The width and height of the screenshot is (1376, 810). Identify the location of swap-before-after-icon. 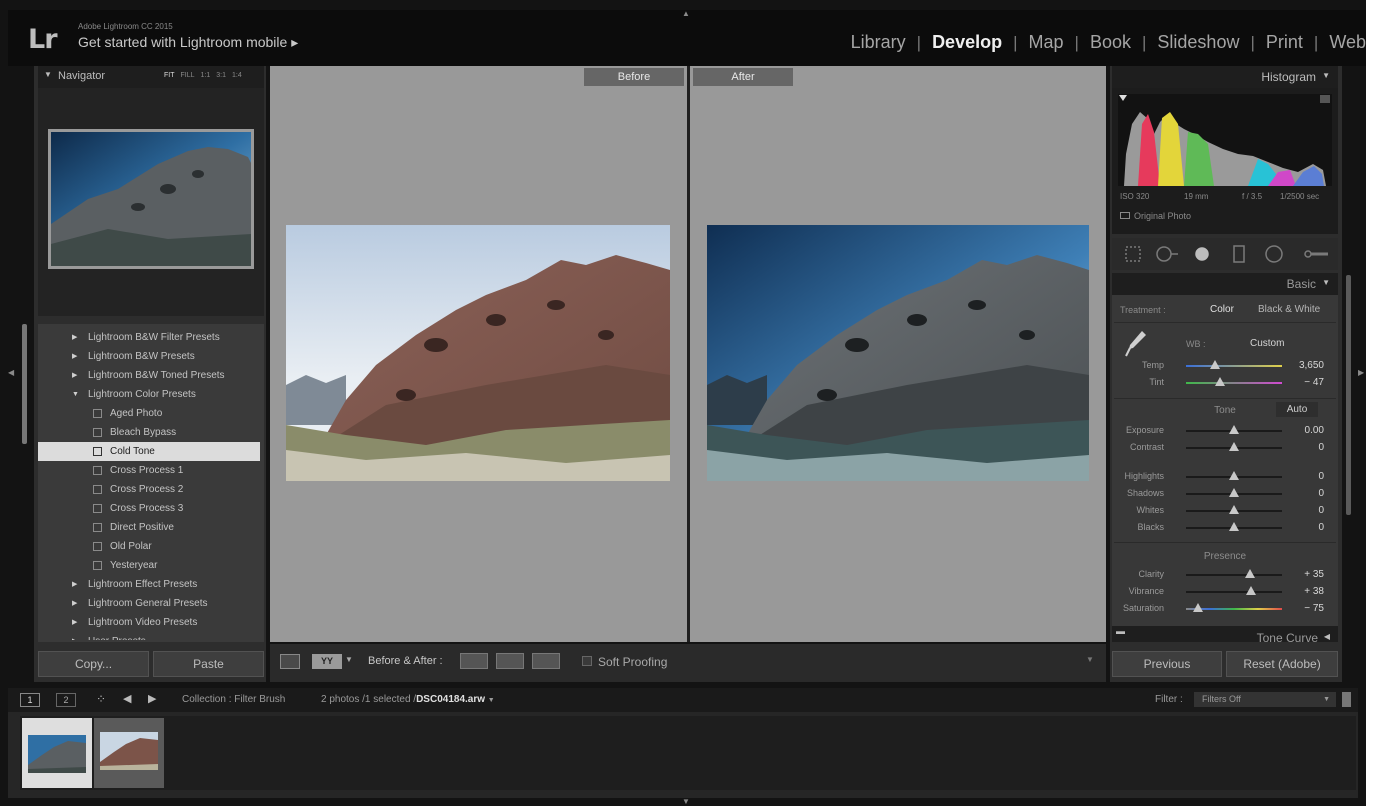
(546, 661).